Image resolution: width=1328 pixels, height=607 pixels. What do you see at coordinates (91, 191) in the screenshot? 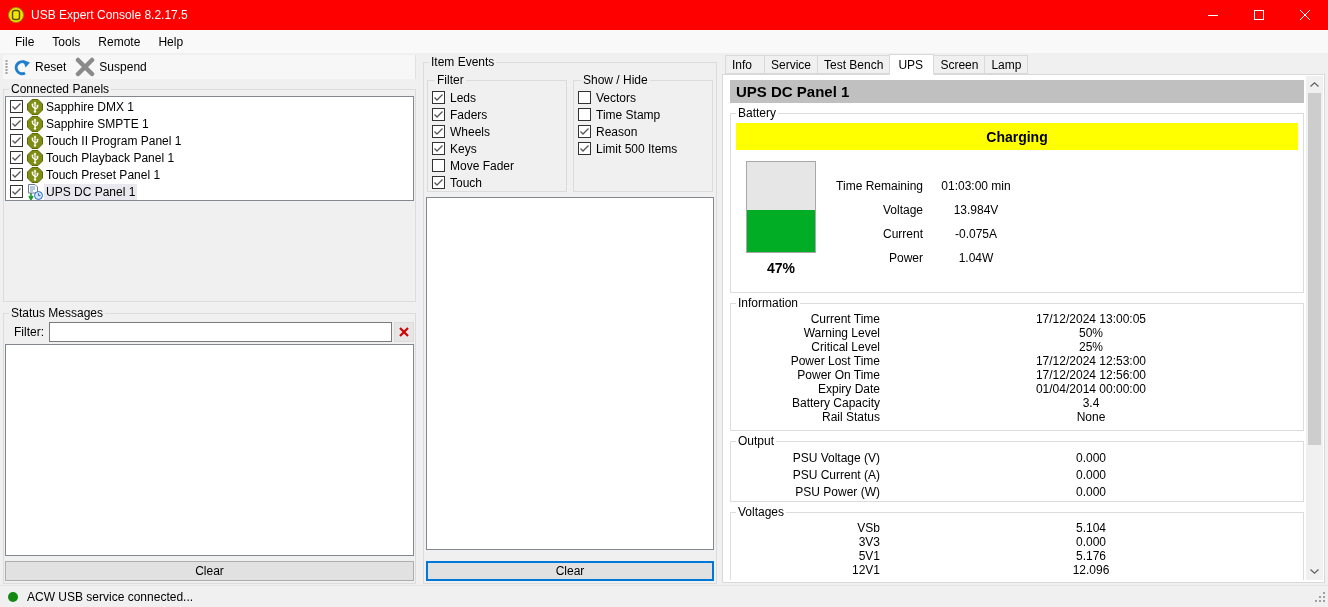
I see `panel-name: UPS DC Panel 1` at bounding box center [91, 191].